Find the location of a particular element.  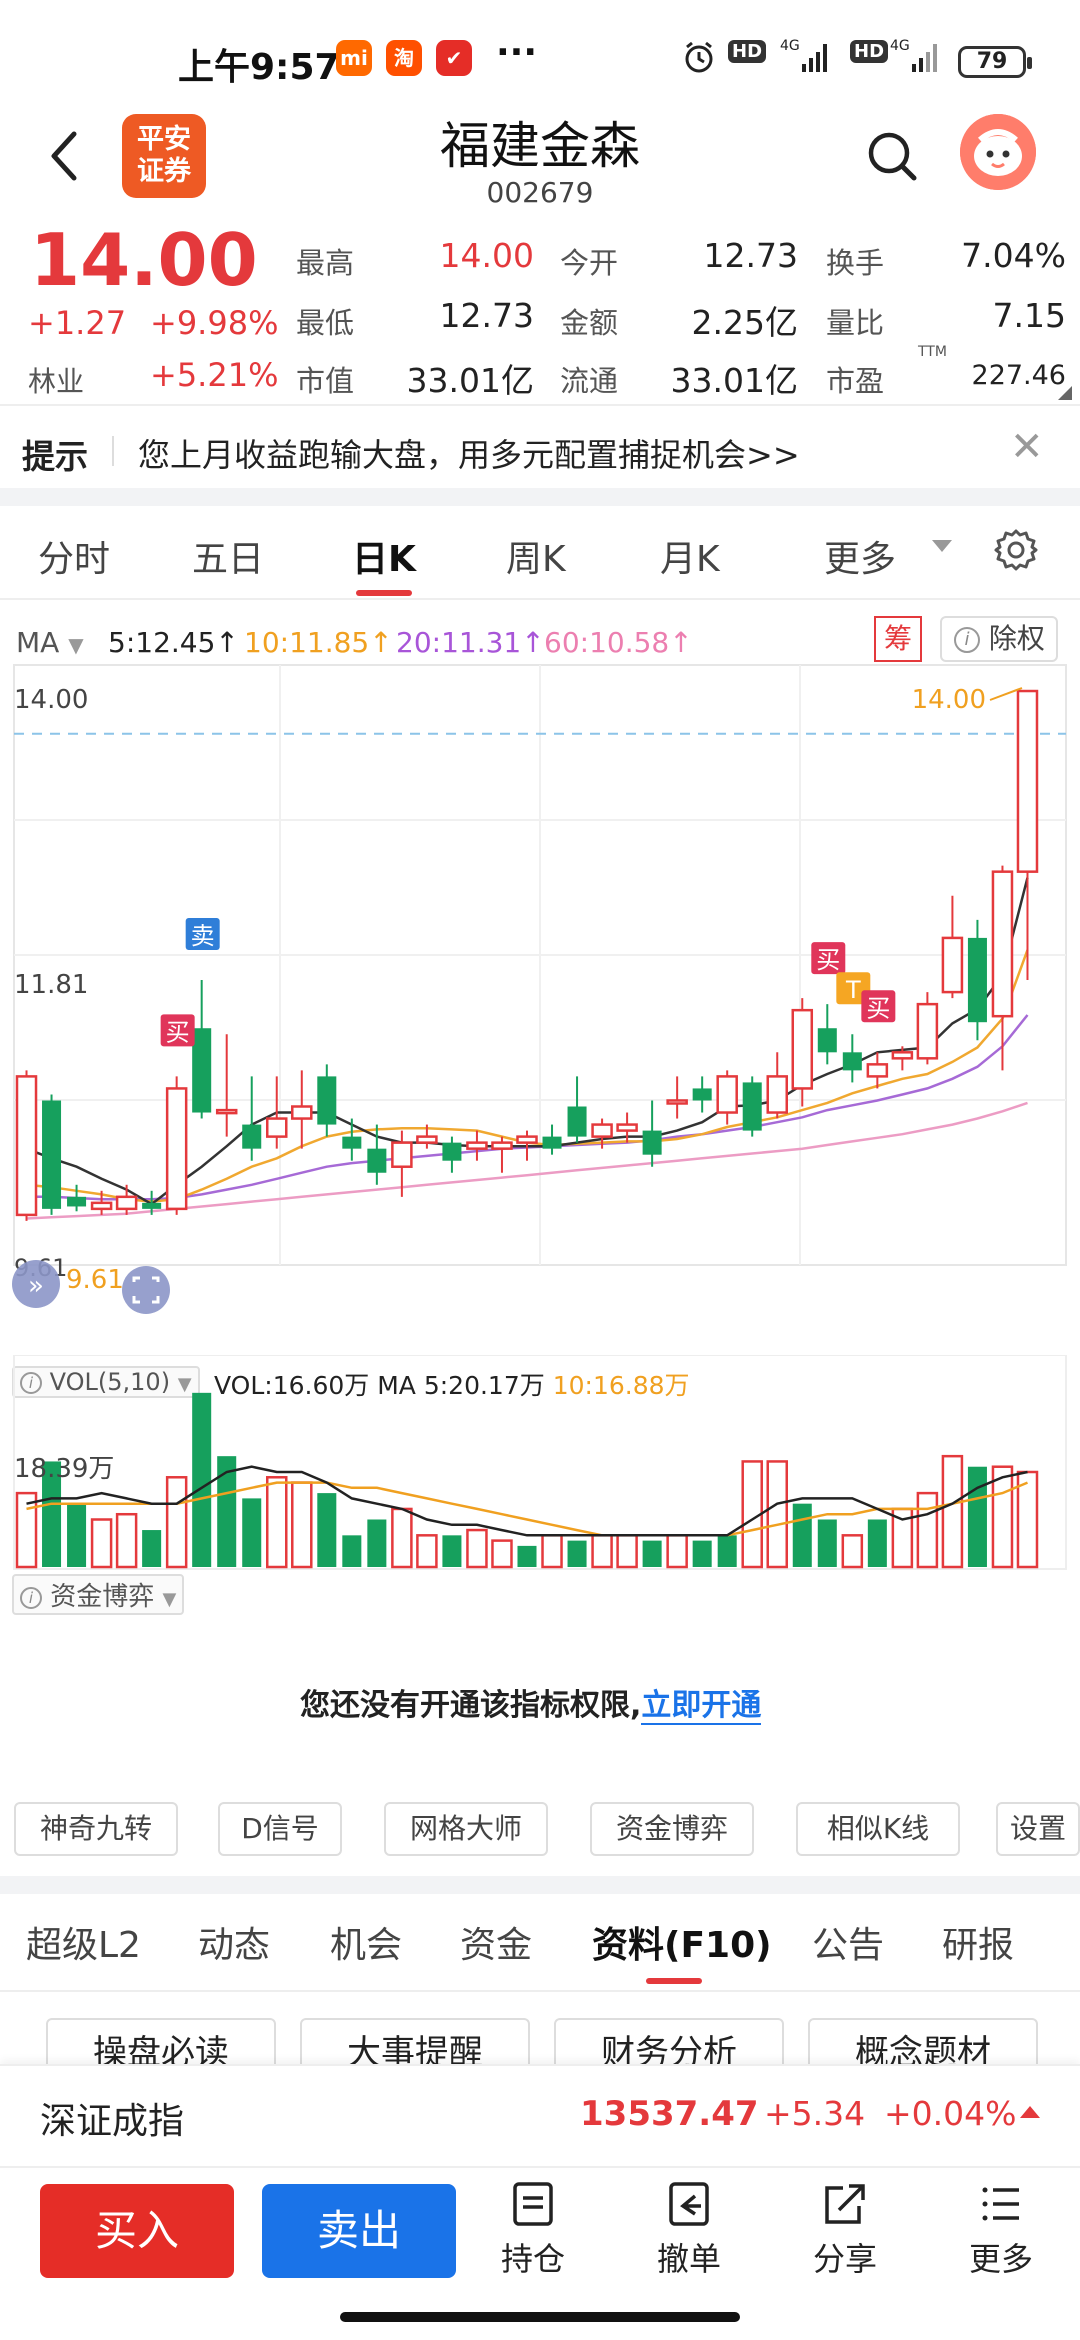

sector-change-percent: +5.21% is located at coordinates (214, 375).